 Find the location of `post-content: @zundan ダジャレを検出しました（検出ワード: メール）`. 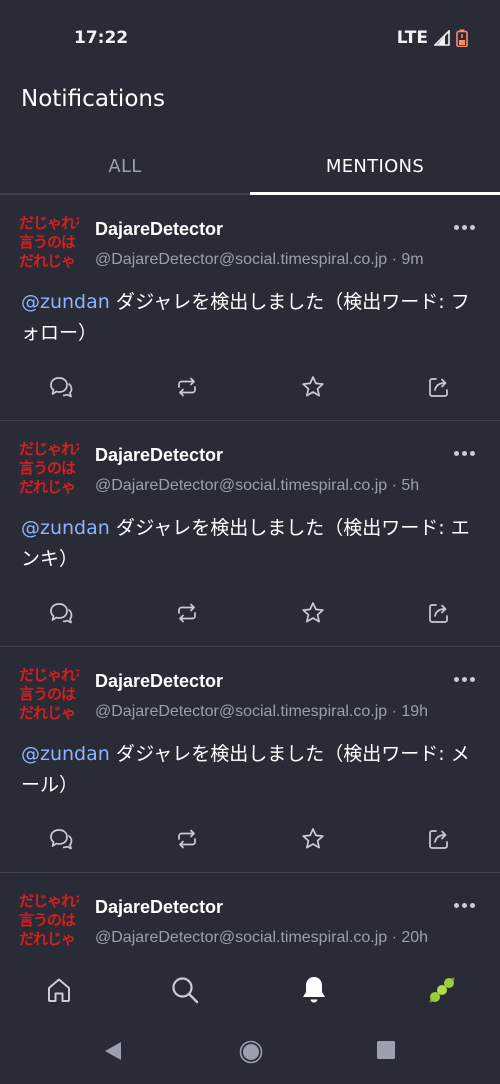

post-content: @zundan ダジャレを検出しました（検出ワード: メール） is located at coordinates (251, 770).